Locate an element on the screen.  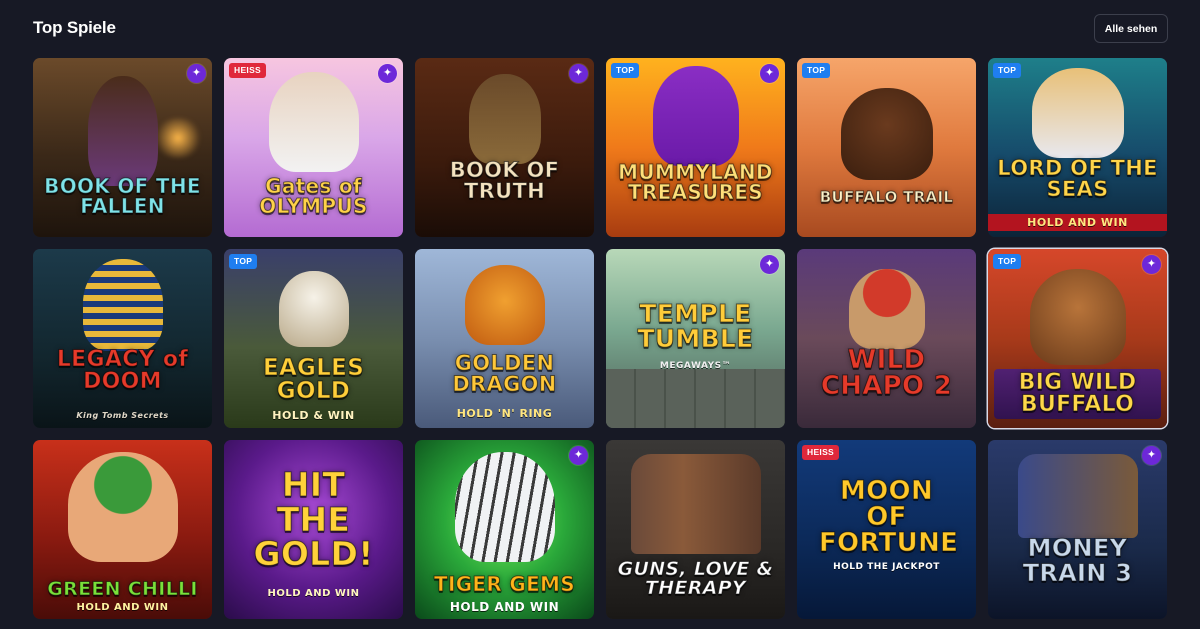
game-title: BUFFALO TRAIL is located at coordinates (886, 197).